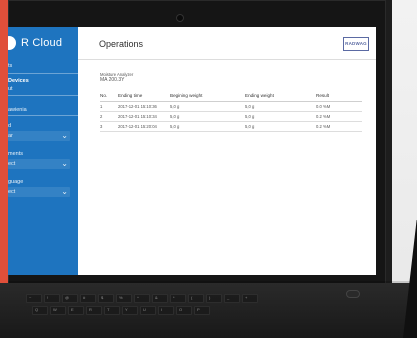 This screenshot has height=338, width=417. I want to click on keyboard-key: E, so click(76, 310).